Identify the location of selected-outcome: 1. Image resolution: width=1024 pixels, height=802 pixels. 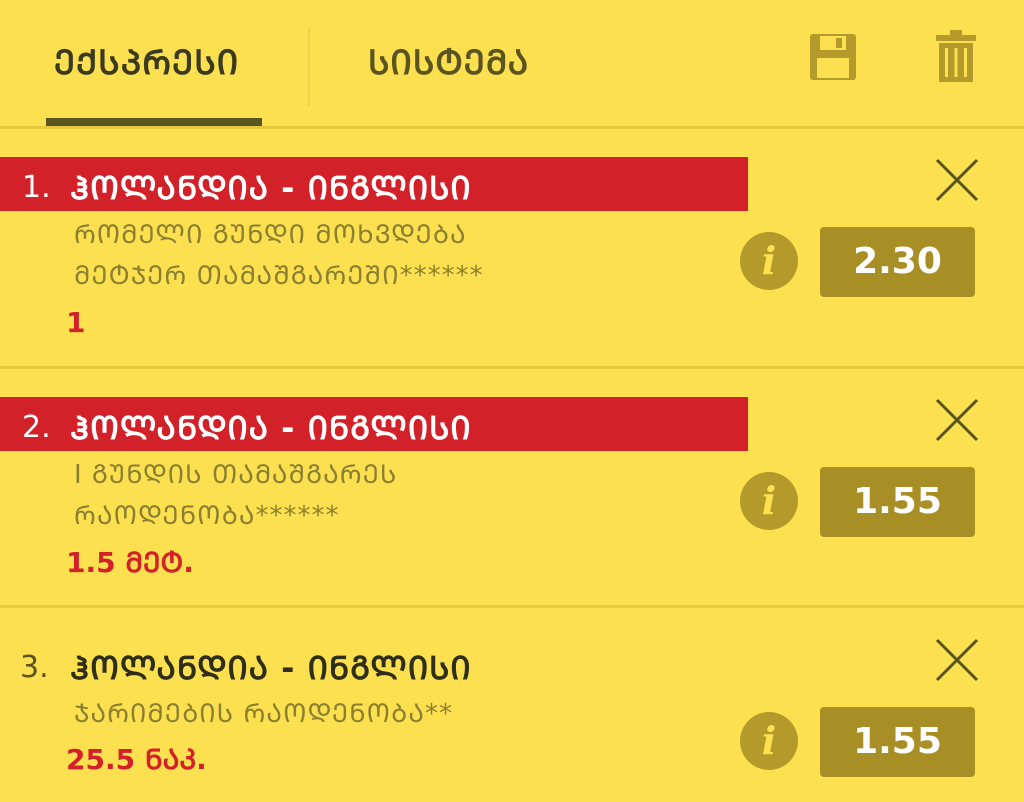
(76, 322).